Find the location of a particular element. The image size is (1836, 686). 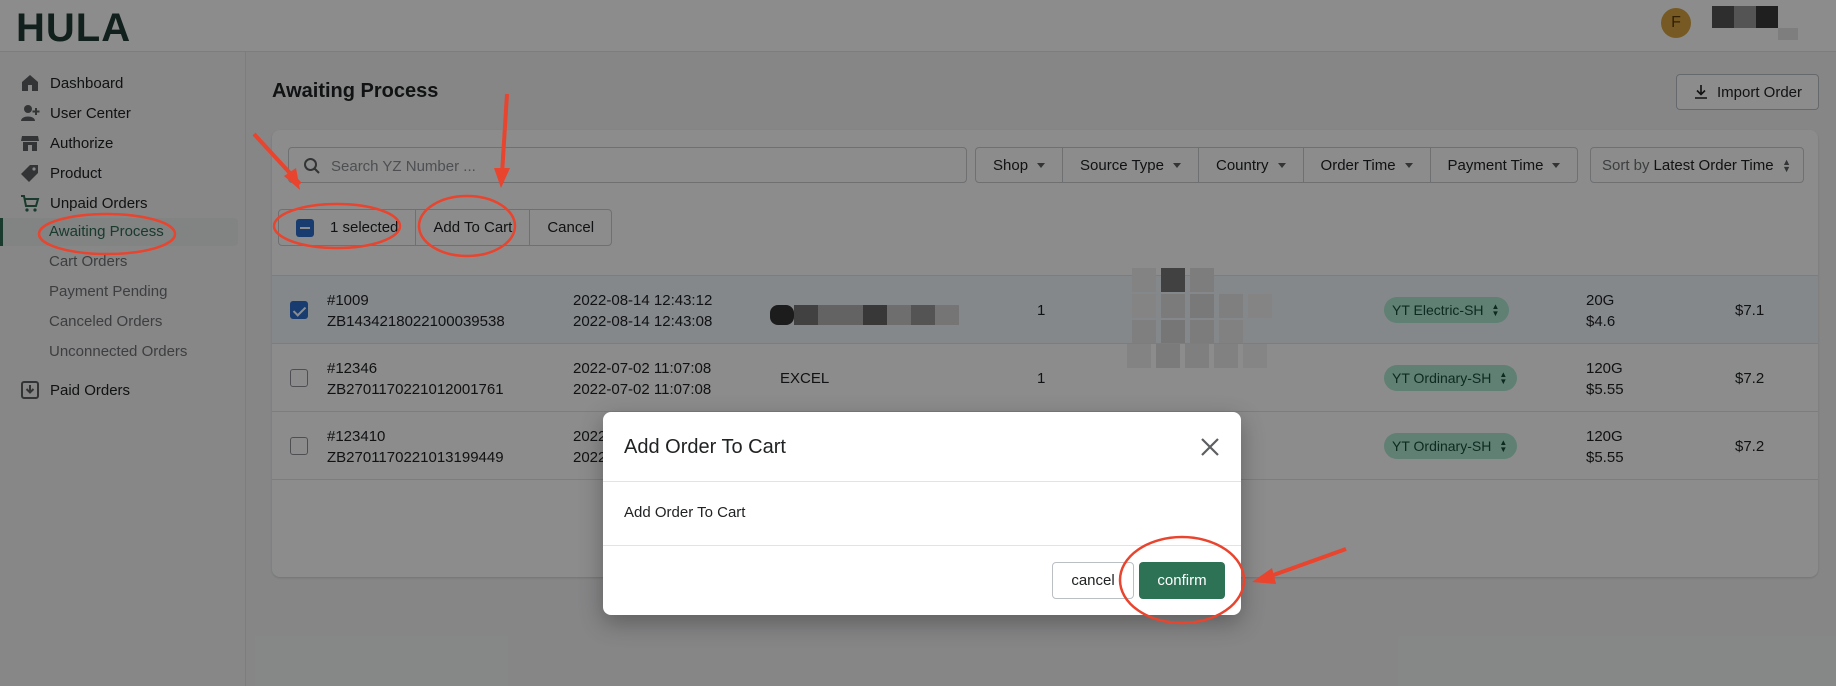

close-icon is located at coordinates (1210, 447).